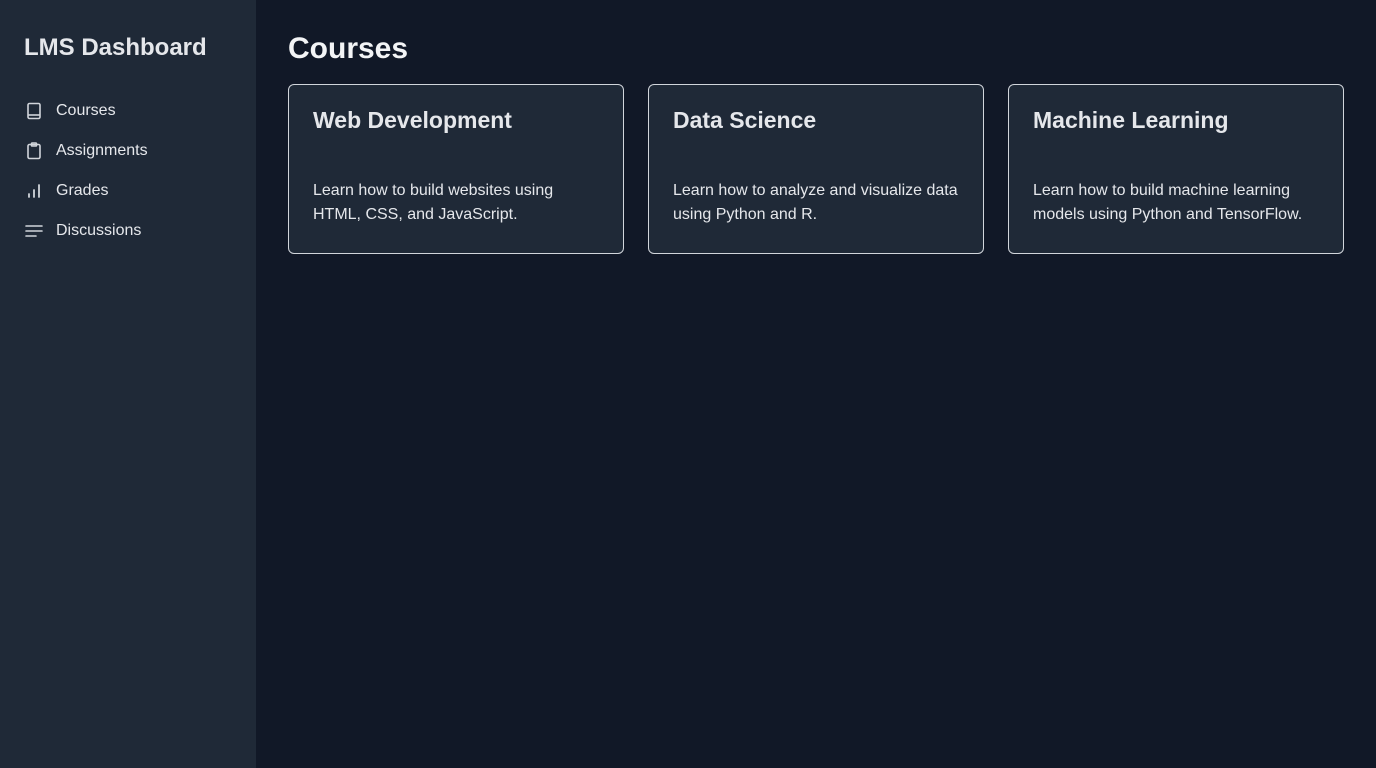 This screenshot has width=1376, height=768. I want to click on sidebar-item-discussions: Discussions, so click(128, 231).